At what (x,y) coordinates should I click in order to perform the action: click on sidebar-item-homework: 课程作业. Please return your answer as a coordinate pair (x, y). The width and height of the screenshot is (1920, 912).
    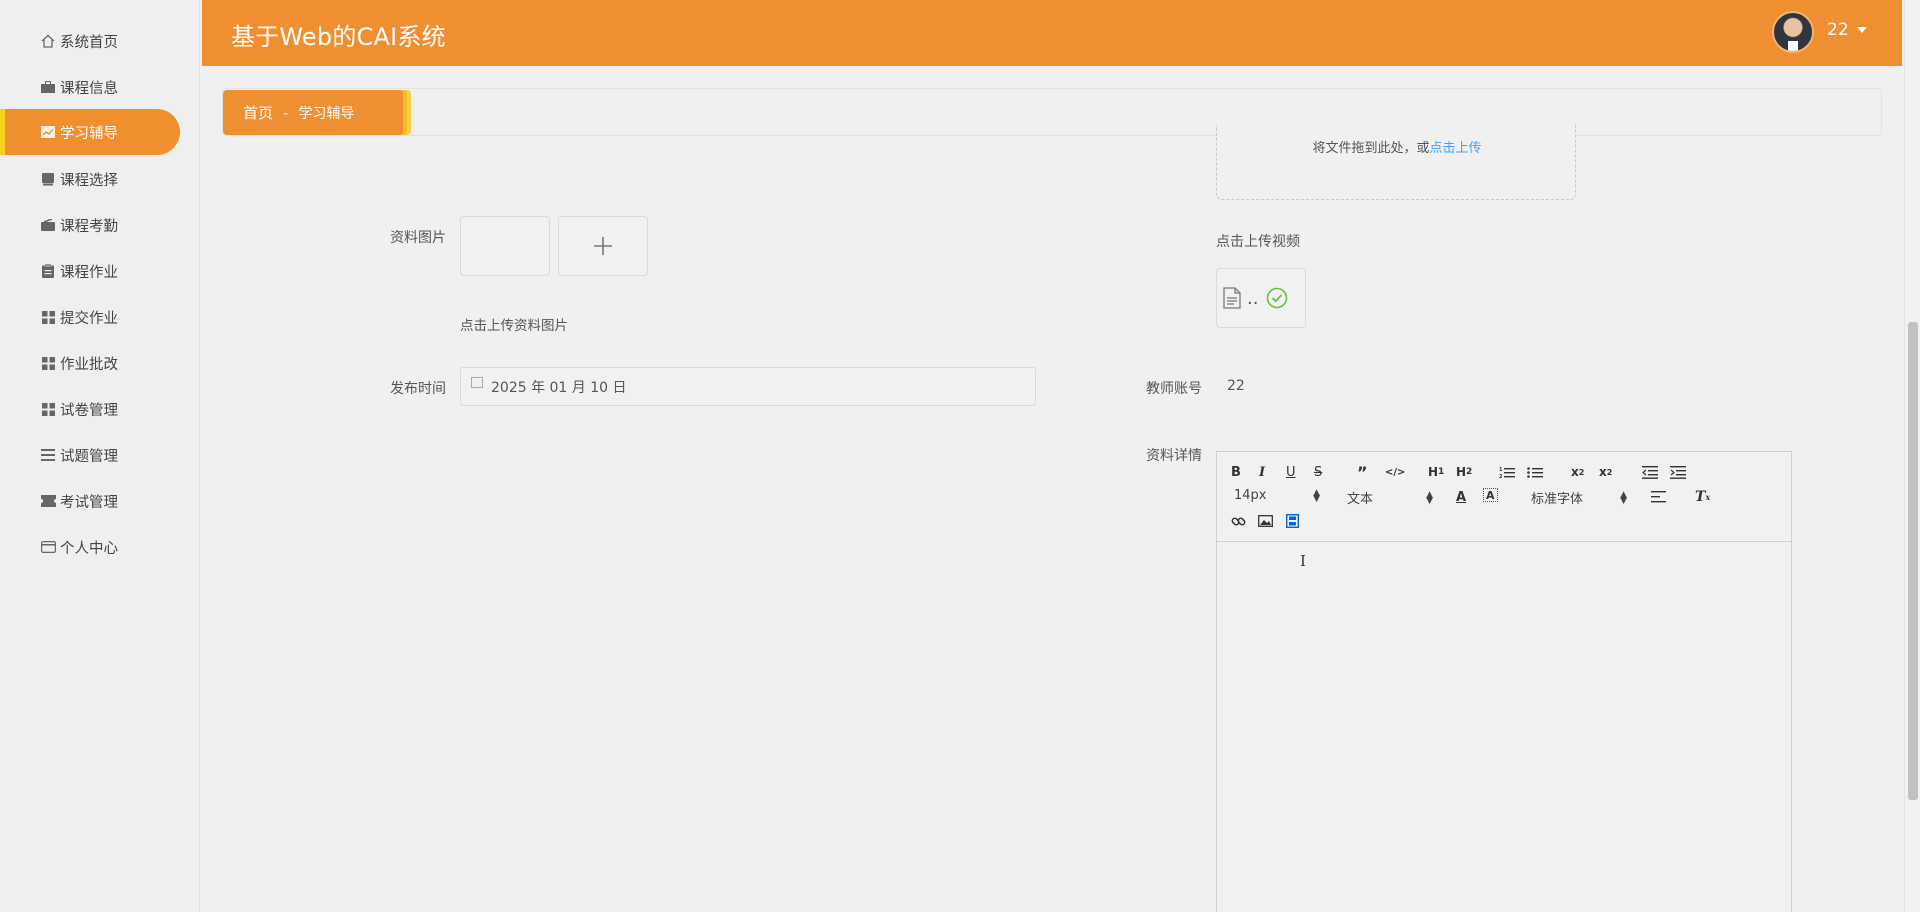
    Looking at the image, I should click on (90, 271).